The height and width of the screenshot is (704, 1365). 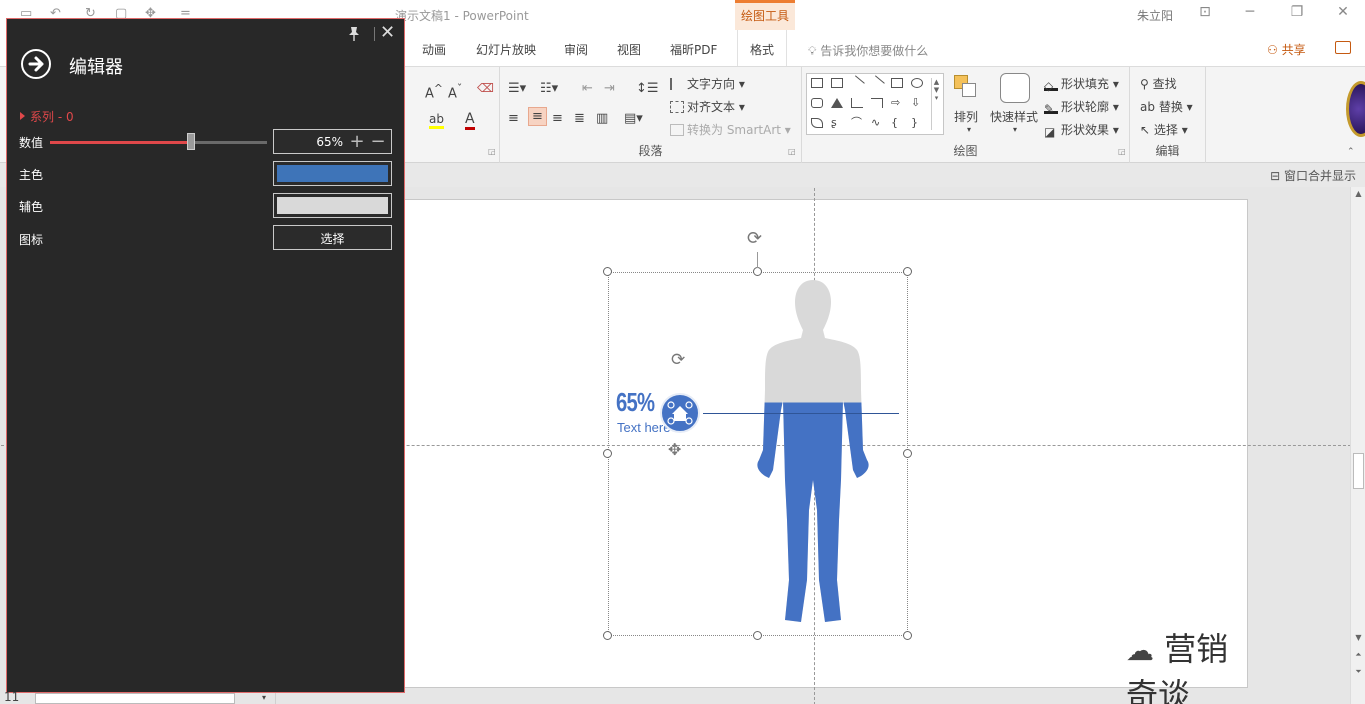 What do you see at coordinates (907, 635) in the screenshot?
I see `resize-handle-bottom-right` at bounding box center [907, 635].